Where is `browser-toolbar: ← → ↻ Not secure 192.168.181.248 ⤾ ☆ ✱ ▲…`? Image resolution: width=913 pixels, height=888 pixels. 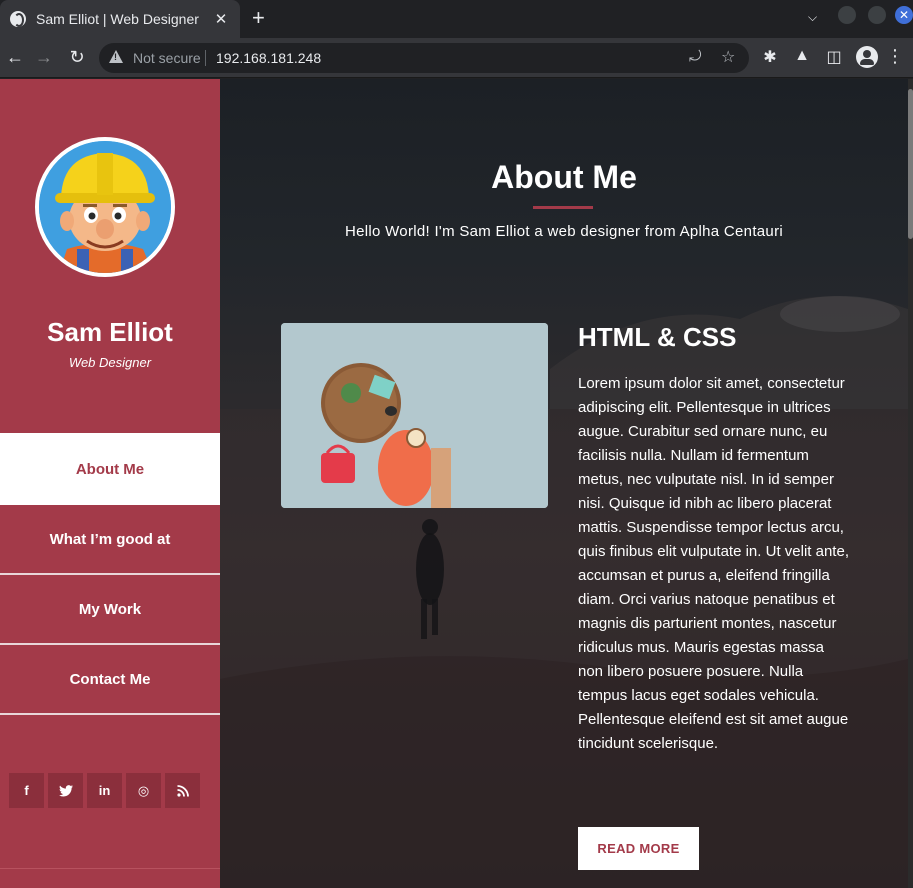
browser-toolbar: ← → ↻ Not secure 192.168.181.248 ⤾ ☆ ✱ ▲… is located at coordinates (456, 58).